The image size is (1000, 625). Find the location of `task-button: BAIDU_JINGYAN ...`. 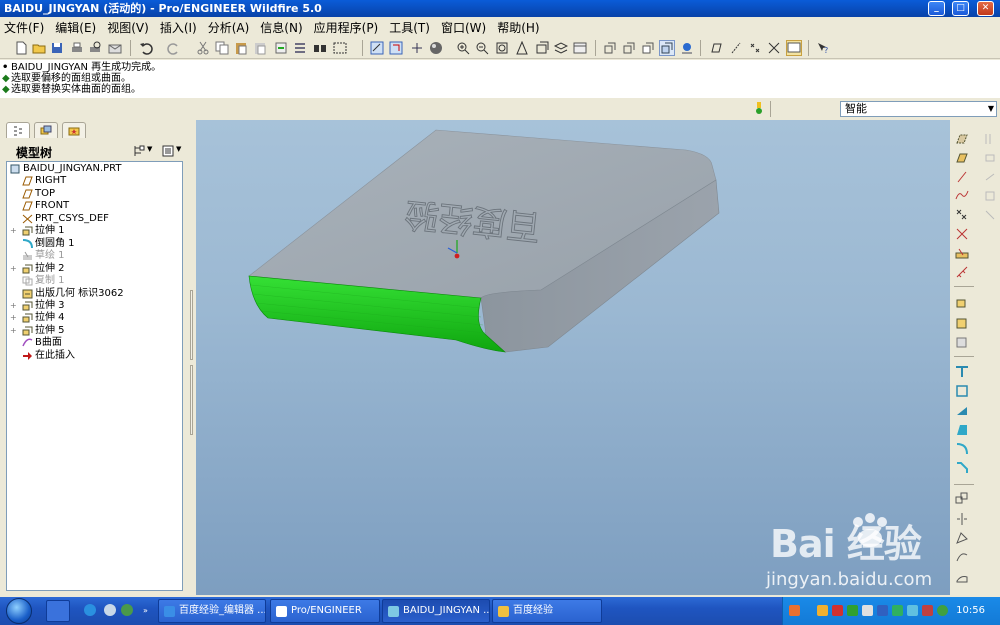

task-button: BAIDU_JINGYAN ... is located at coordinates (436, 611).